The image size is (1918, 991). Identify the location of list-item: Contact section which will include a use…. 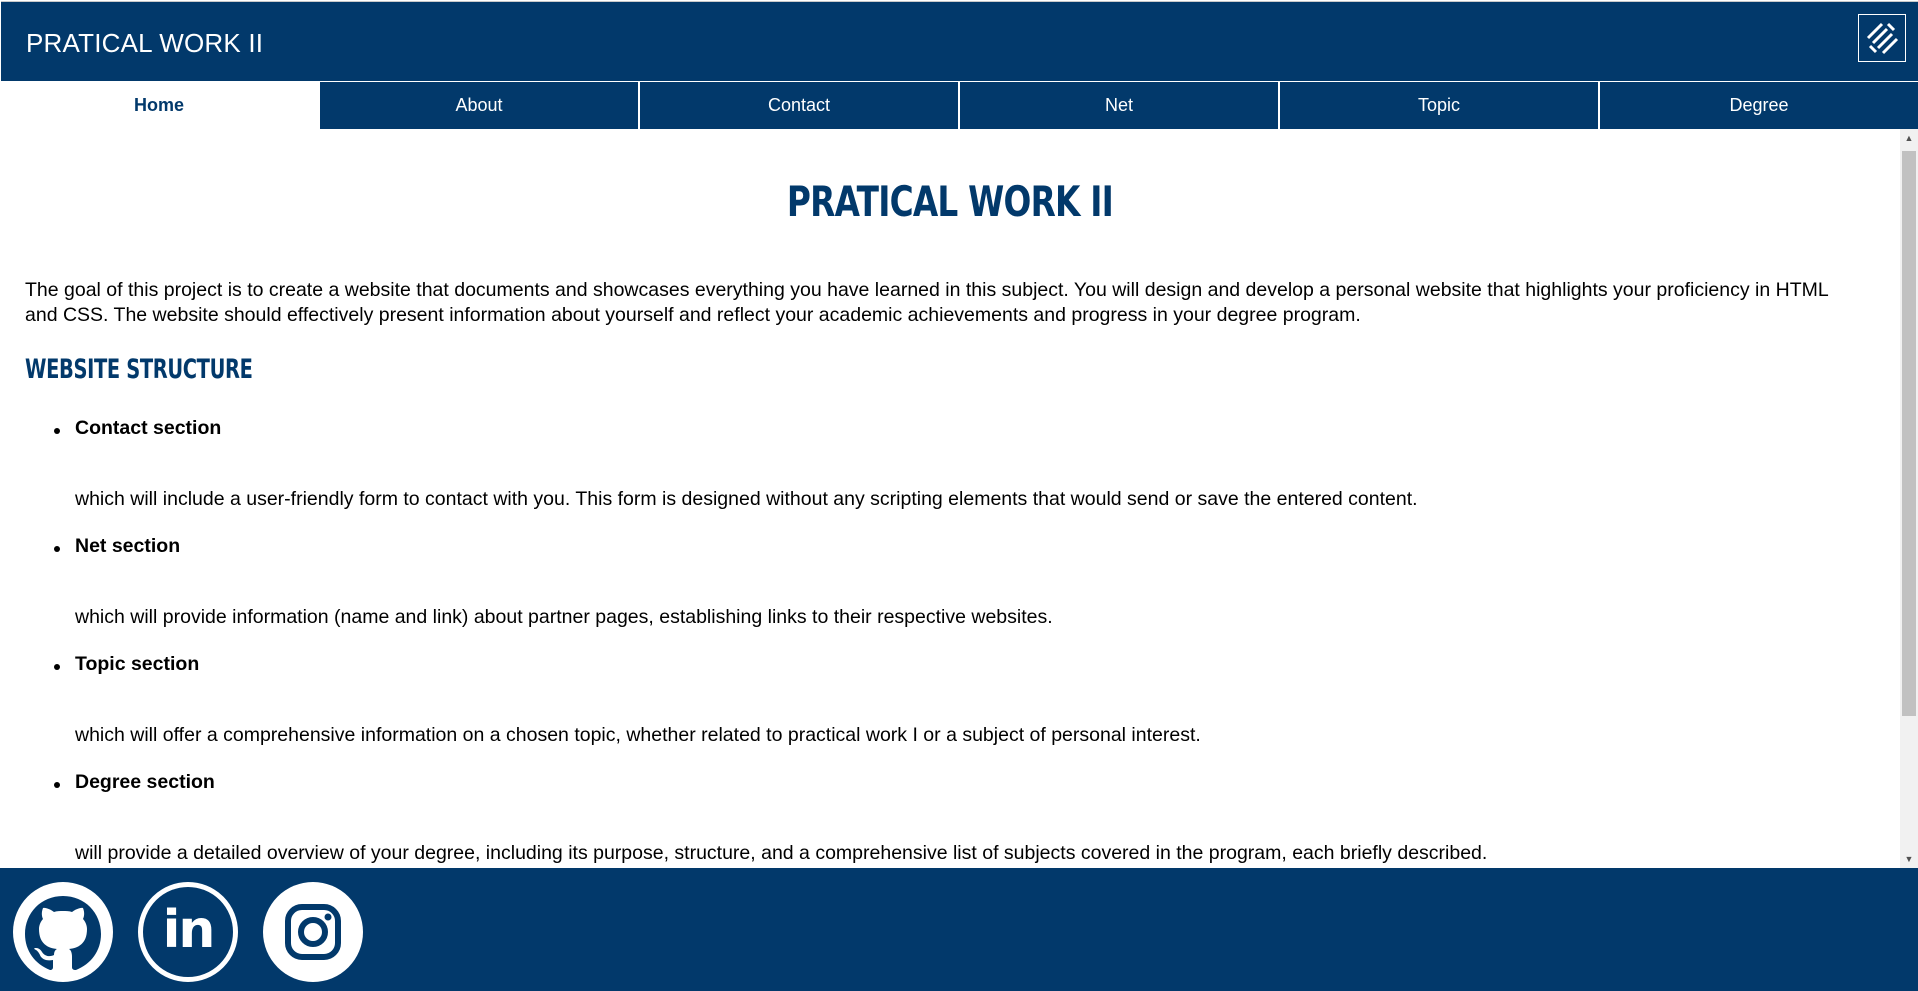
(950, 476).